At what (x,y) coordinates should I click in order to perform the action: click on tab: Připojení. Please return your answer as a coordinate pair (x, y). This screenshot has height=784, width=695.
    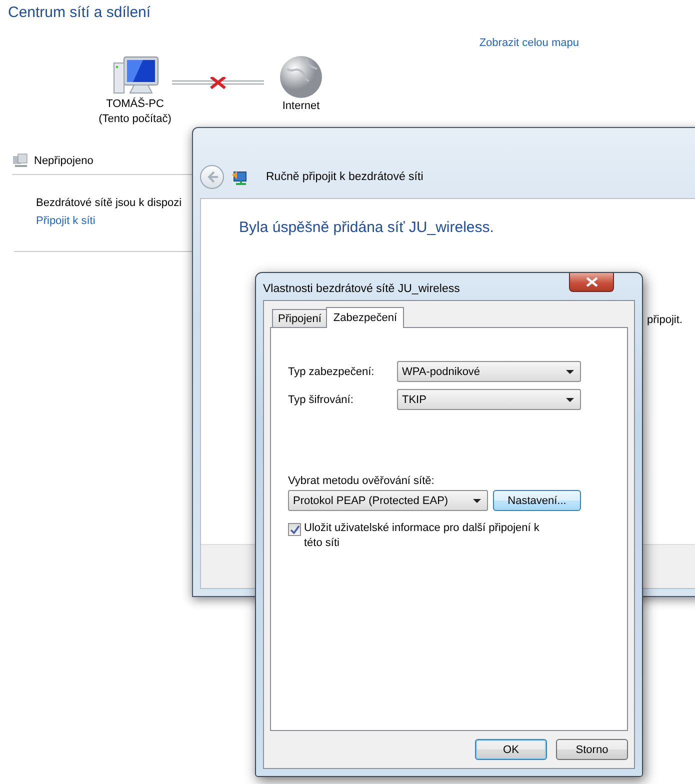
    Looking at the image, I should click on (300, 318).